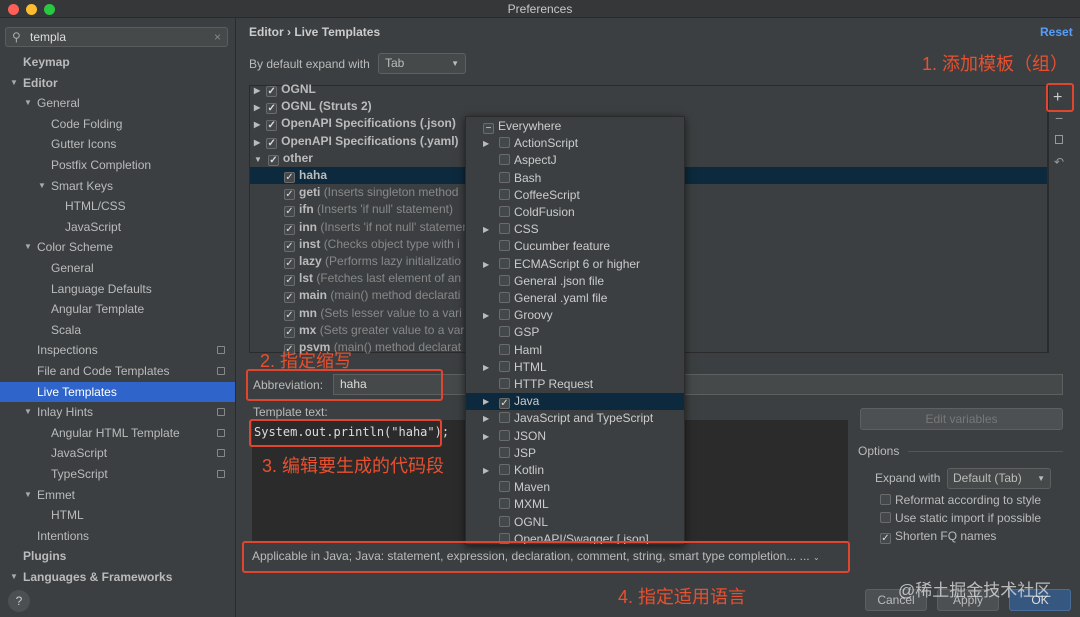 The height and width of the screenshot is (617, 1080). I want to click on template-row: ✓ inn (Inserts 'if not null' statement, so click(357, 227).